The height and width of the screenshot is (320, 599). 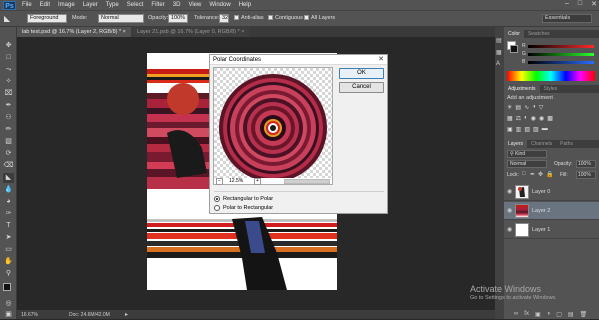 What do you see at coordinates (541, 211) in the screenshot?
I see `layer-name: Layer 2` at bounding box center [541, 211].